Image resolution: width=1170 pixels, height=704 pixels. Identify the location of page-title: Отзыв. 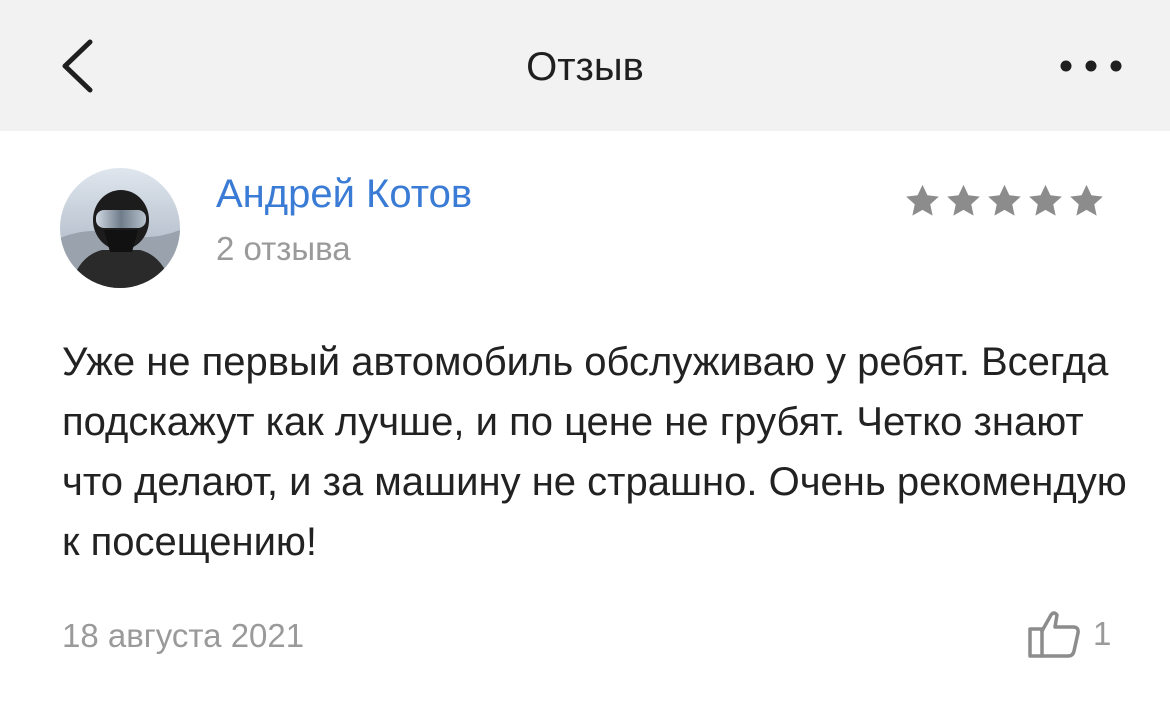
(585, 67).